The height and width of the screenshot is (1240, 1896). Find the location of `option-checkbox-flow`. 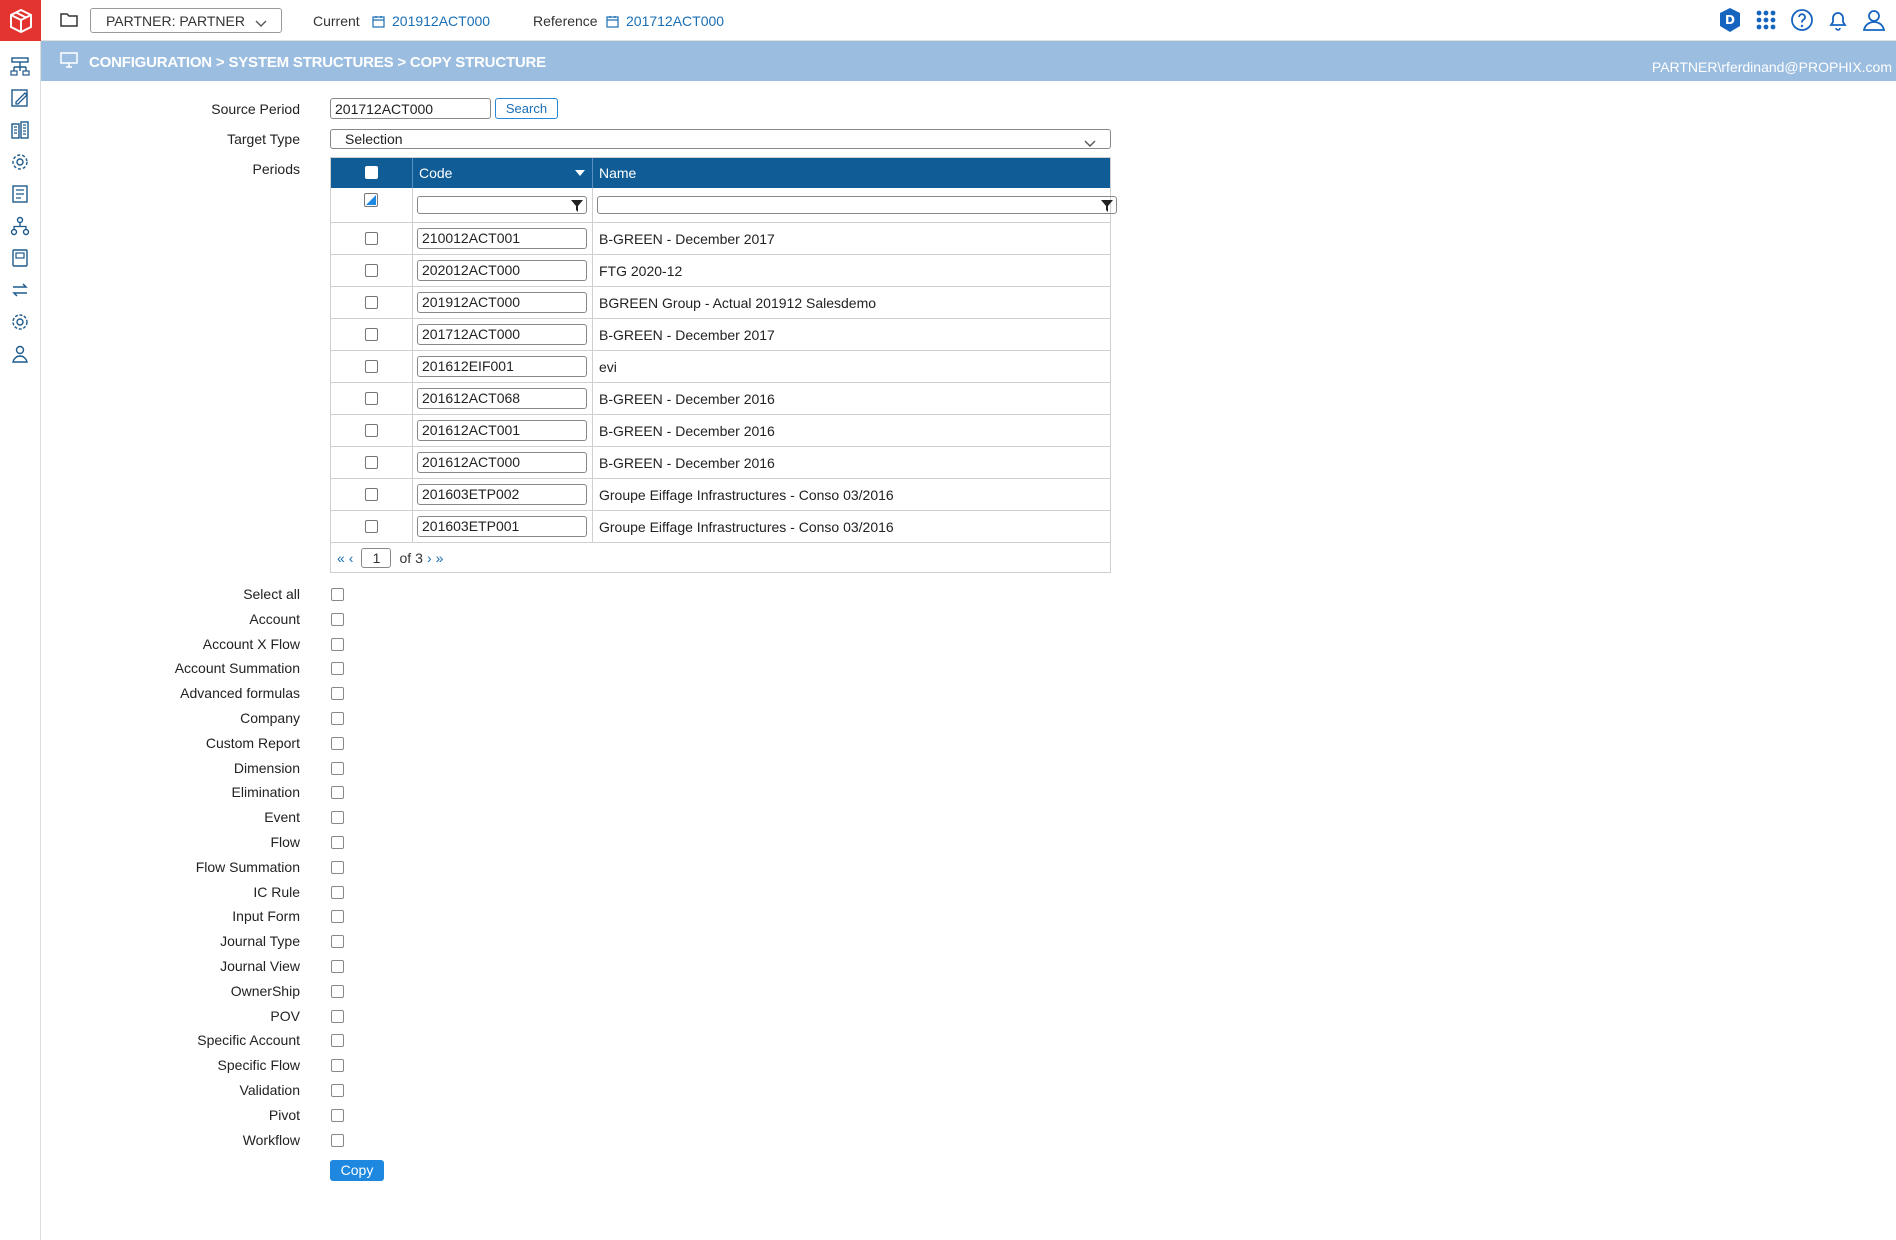

option-checkbox-flow is located at coordinates (337, 842).